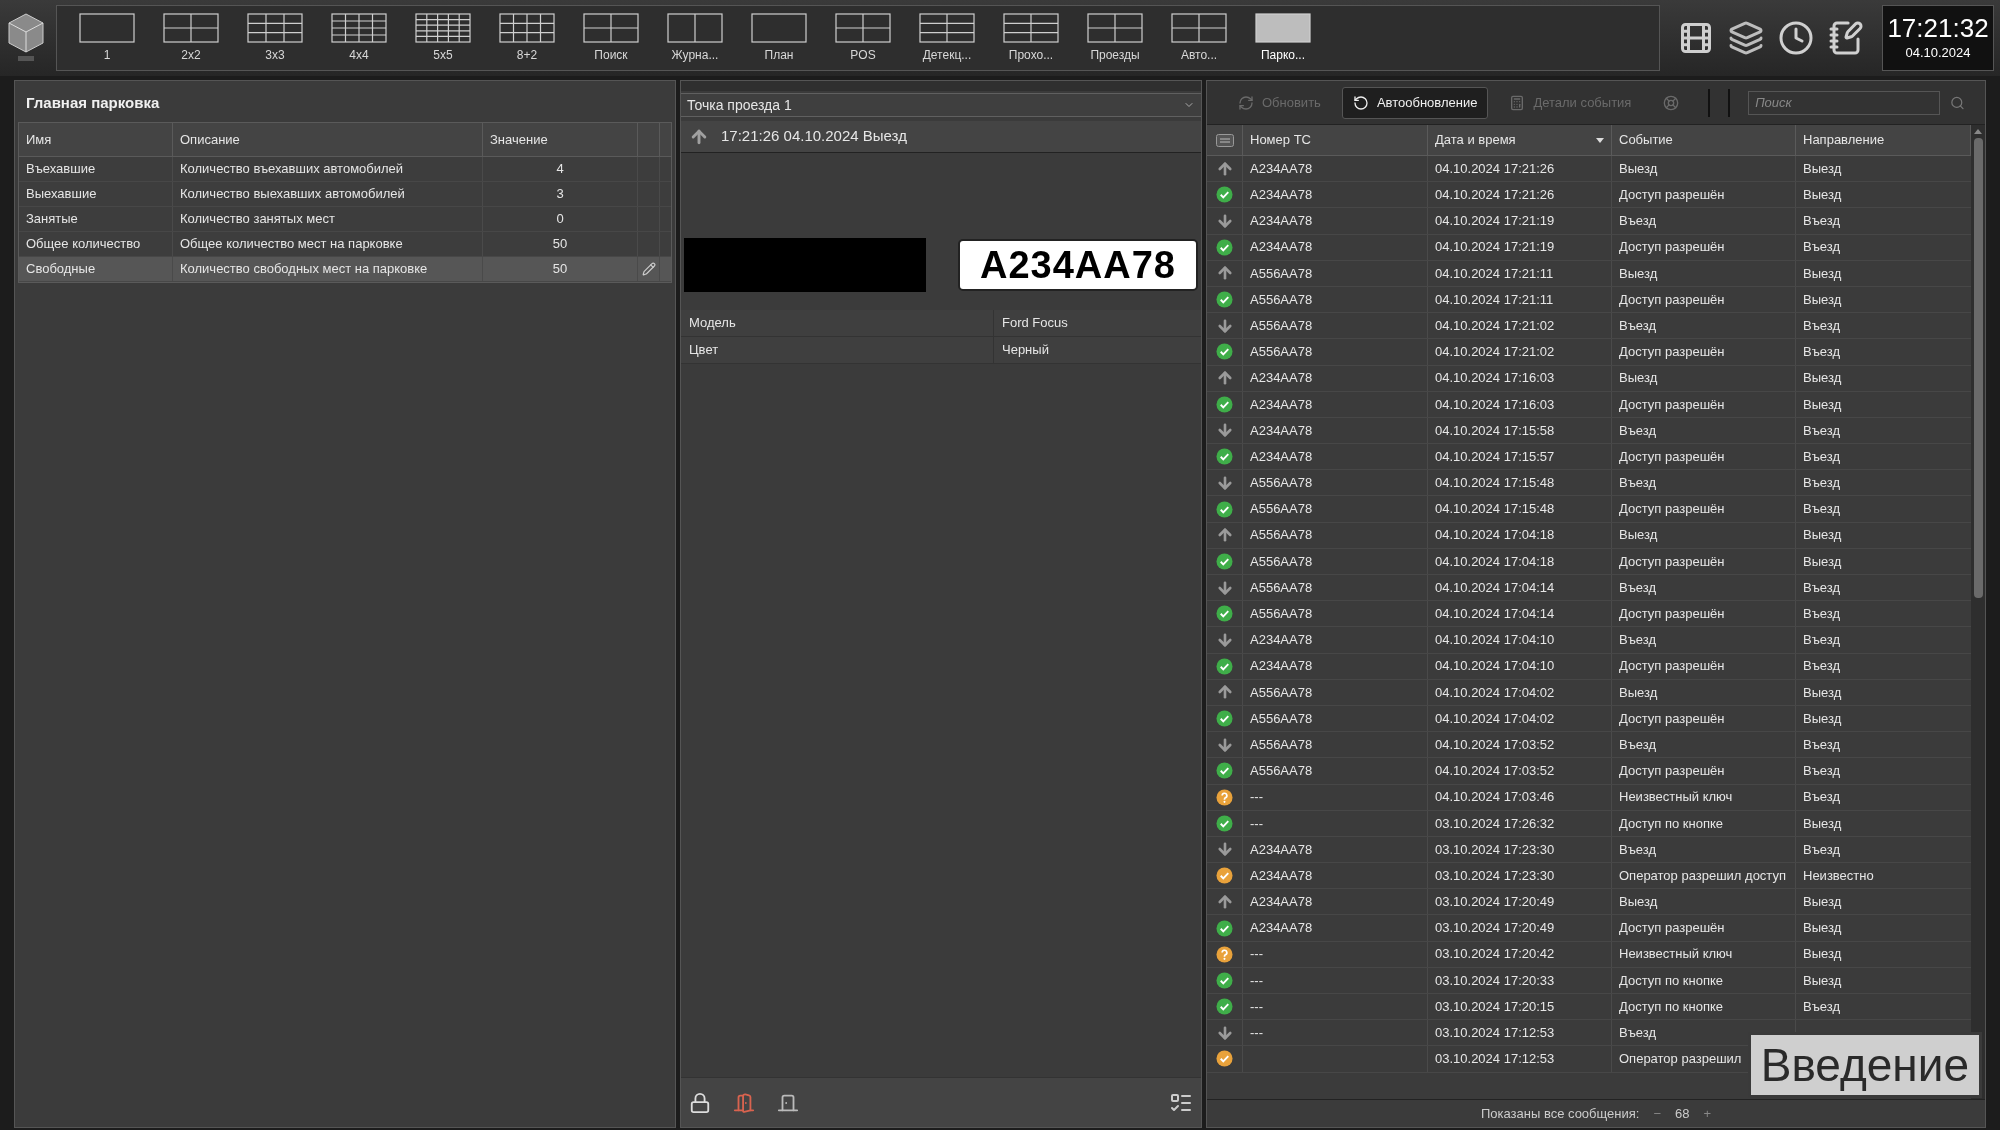 The height and width of the screenshot is (1130, 2000). I want to click on auto-refresh-icon, so click(1360, 102).